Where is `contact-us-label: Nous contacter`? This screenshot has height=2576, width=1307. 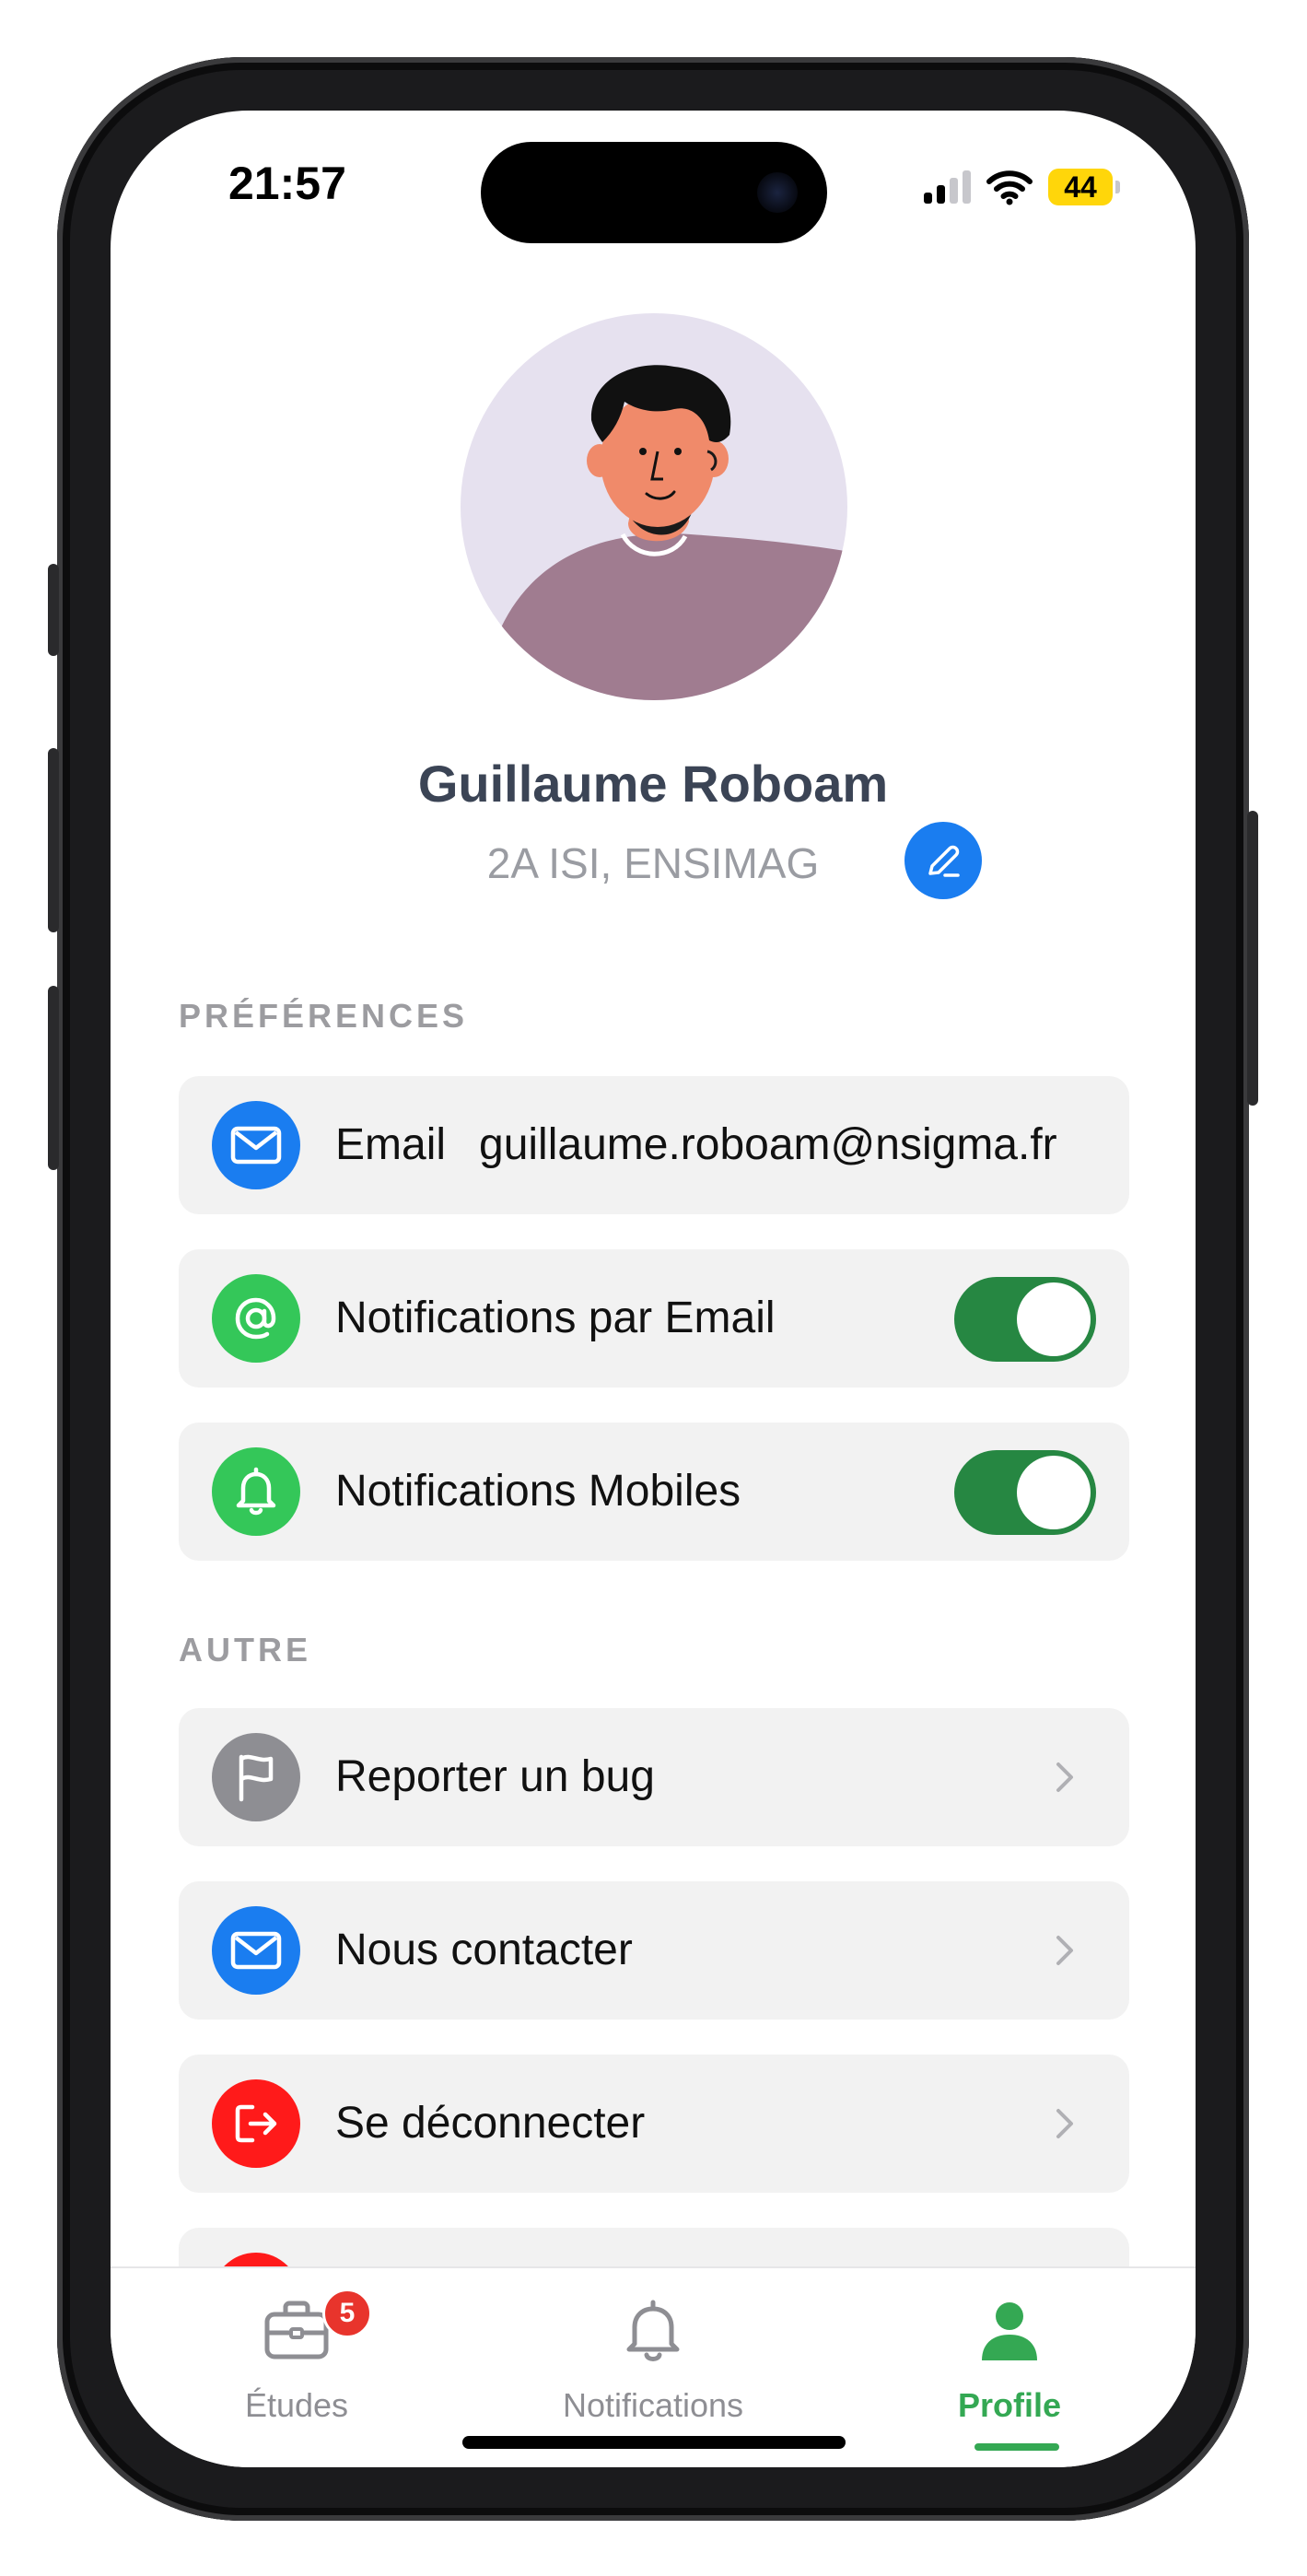
contact-us-label: Nous contacter is located at coordinates (484, 1950).